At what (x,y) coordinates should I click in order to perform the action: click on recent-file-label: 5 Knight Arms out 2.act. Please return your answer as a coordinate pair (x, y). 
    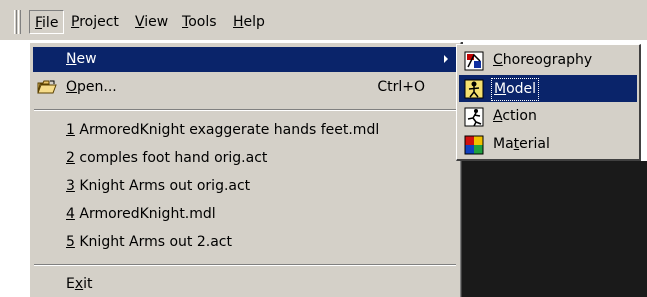
    Looking at the image, I should click on (149, 242).